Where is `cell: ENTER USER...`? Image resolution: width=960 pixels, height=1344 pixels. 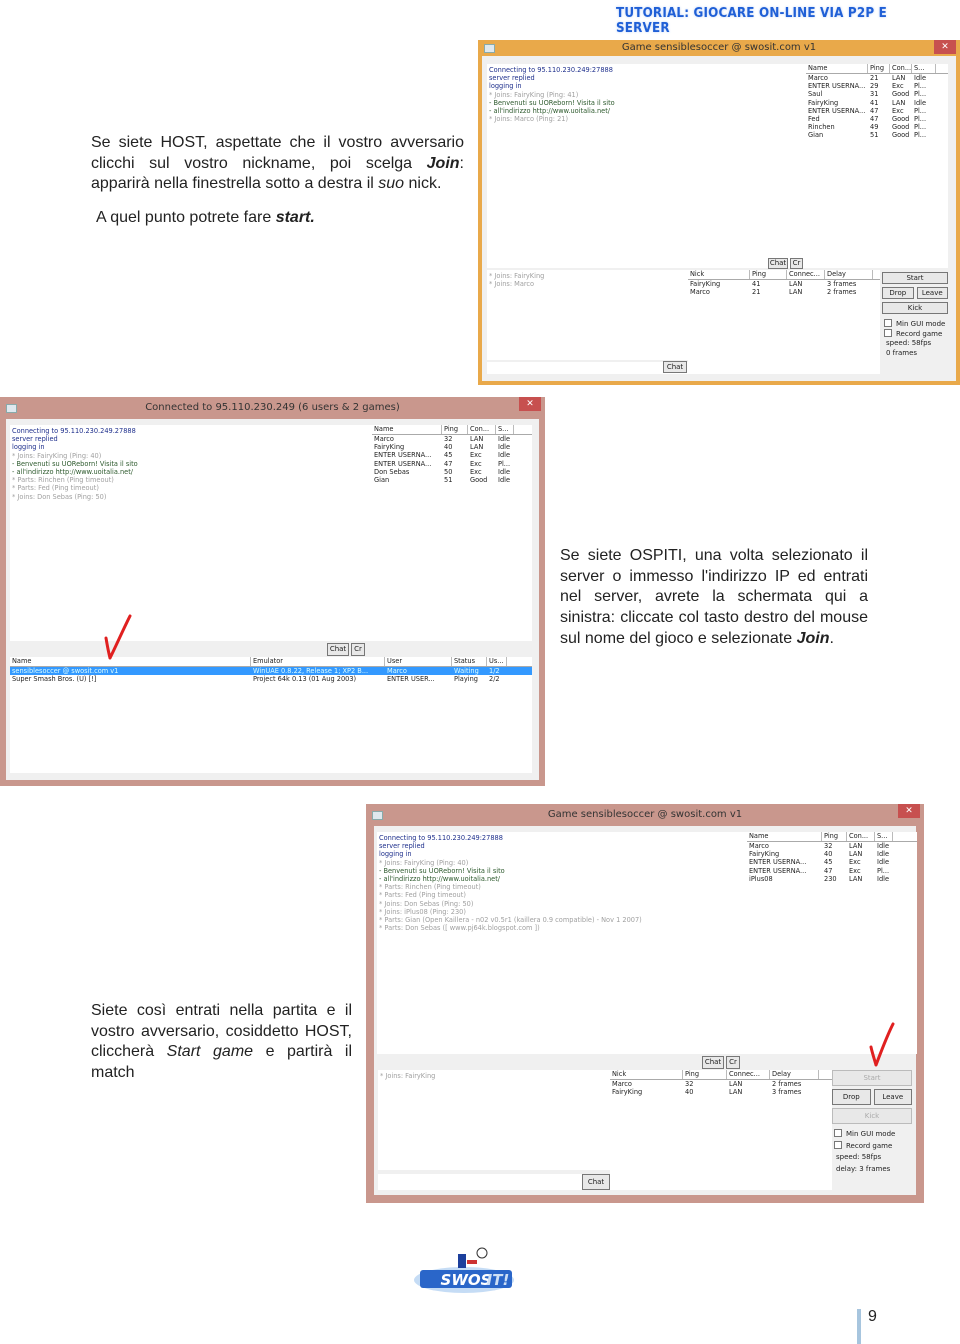 cell: ENTER USER... is located at coordinates (411, 679).